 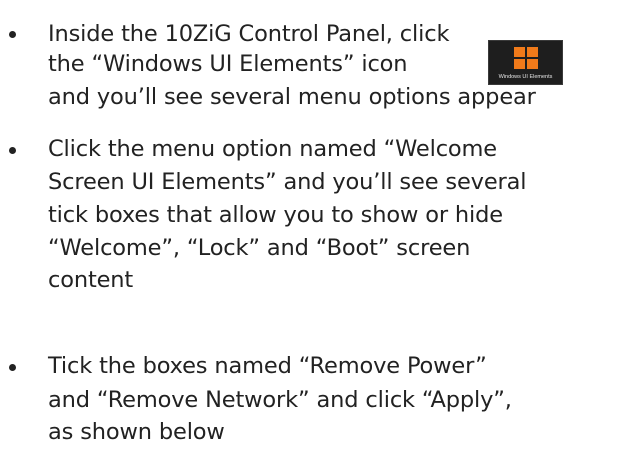 What do you see at coordinates (249, 34) in the screenshot?
I see `bullet-line: Inside the 10ZiG Control Panel, click` at bounding box center [249, 34].